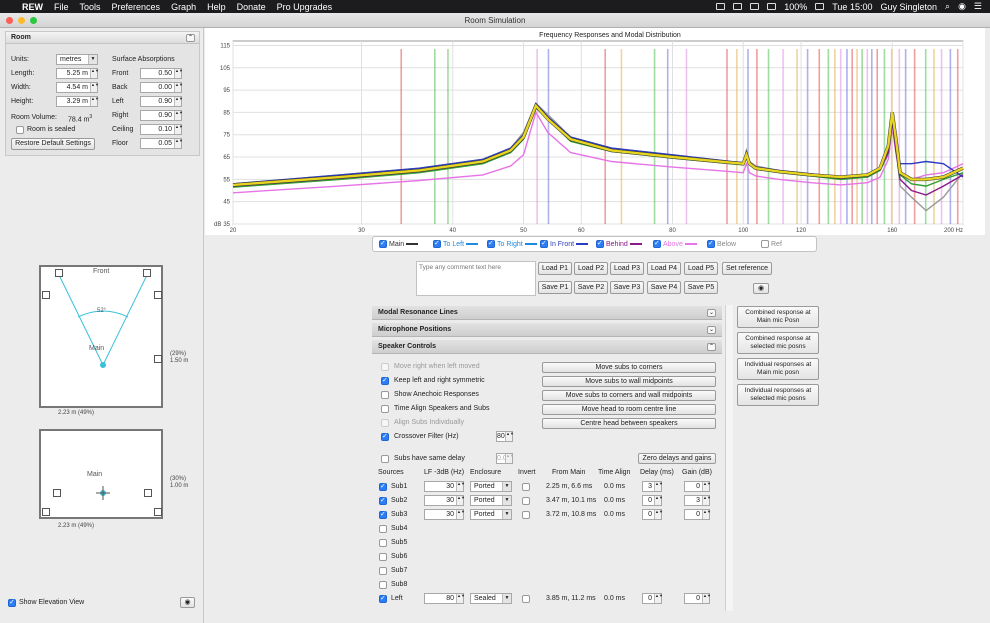  I want to click on align-subs-checkbox, so click(385, 423).